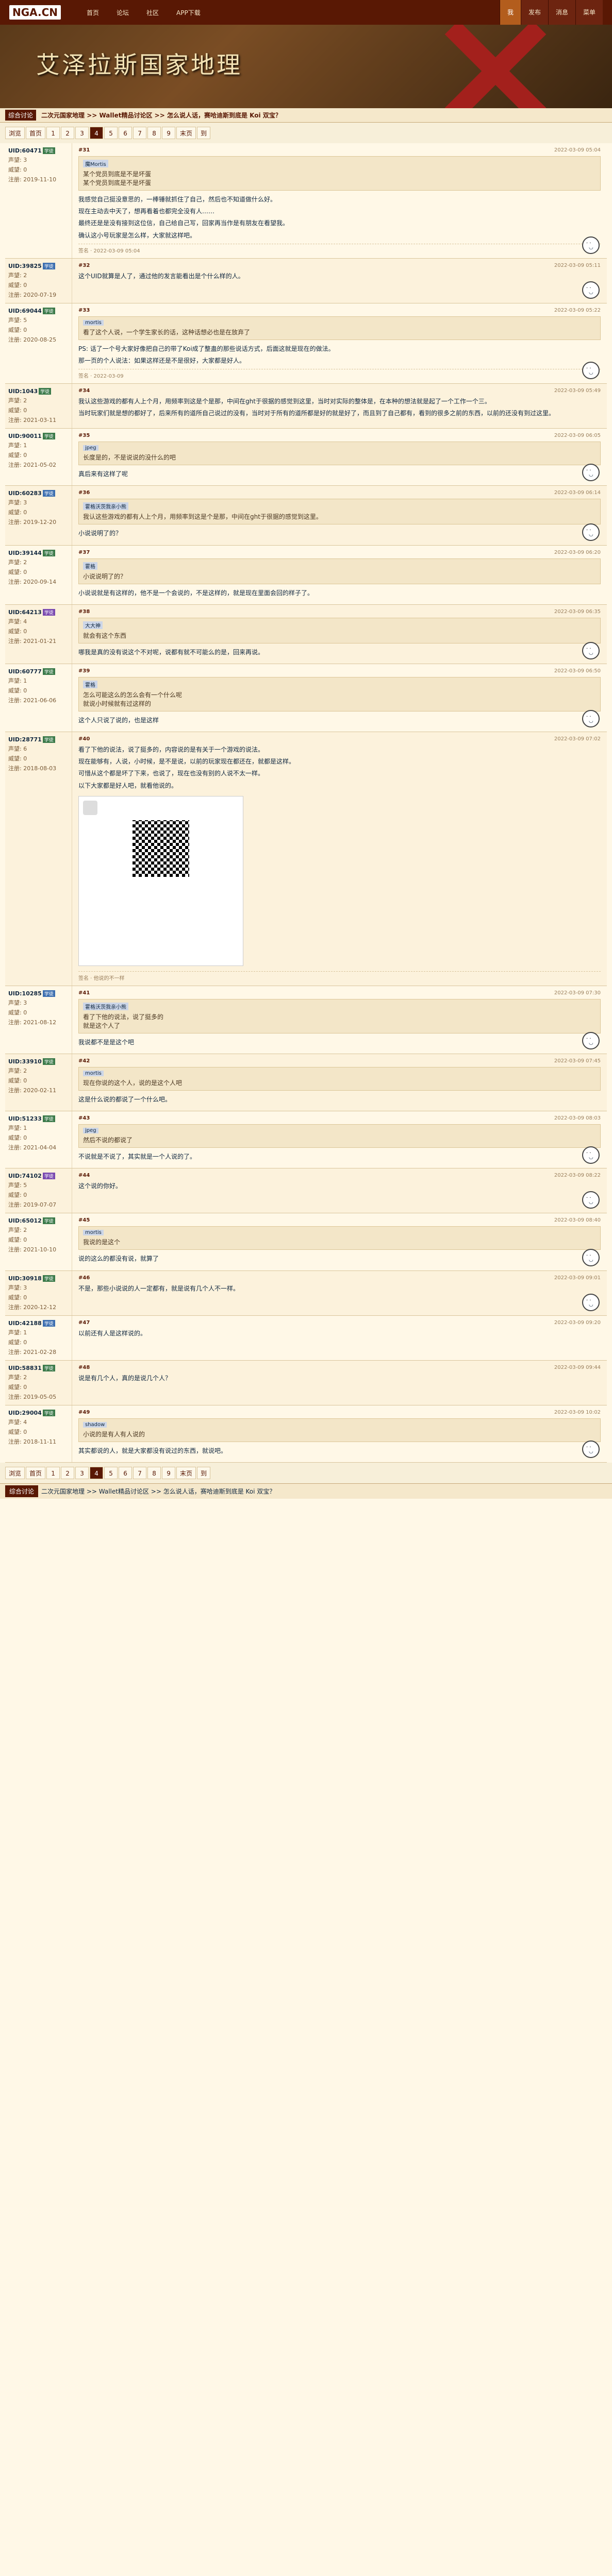  Describe the element at coordinates (25, 1062) in the screenshot. I see `author-uid: UID:33910` at that location.